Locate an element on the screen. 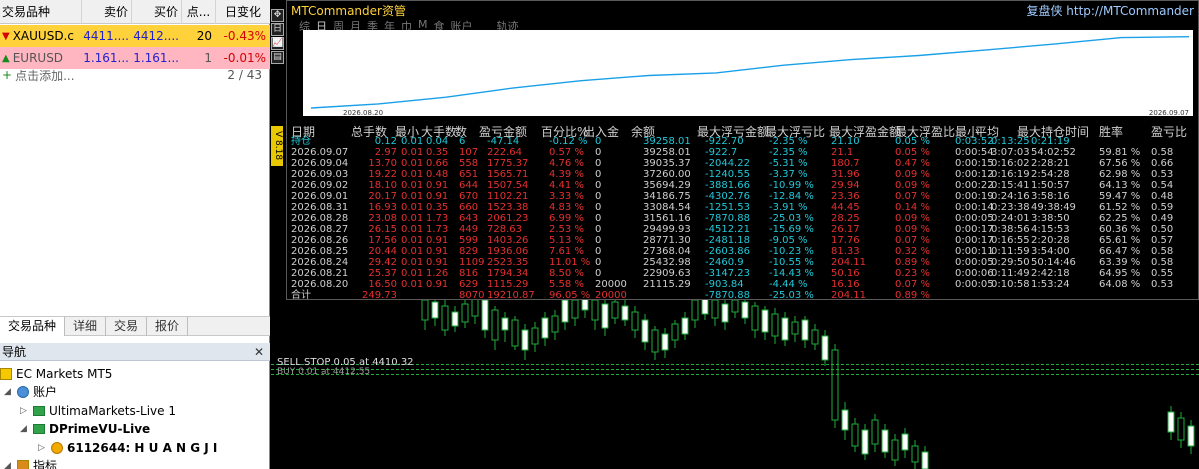 The width and height of the screenshot is (1199, 469). stats-cell-fp: 204.11 is located at coordinates (848, 295).